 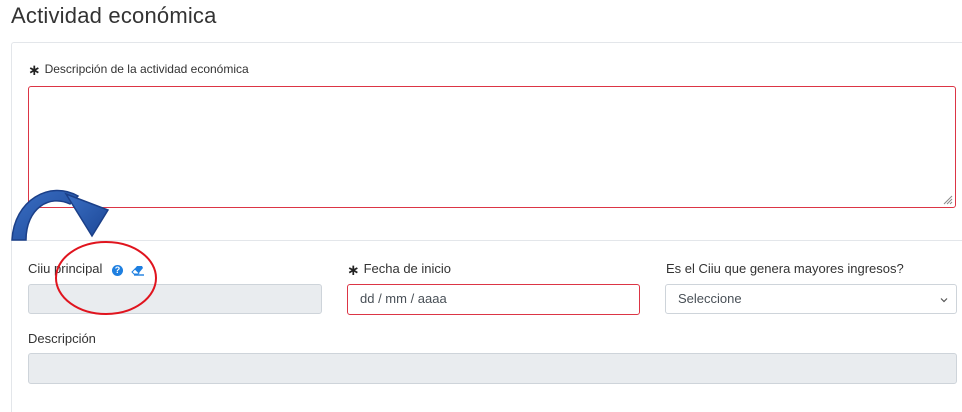 I want to click on chevron-down-icon, so click(x=944, y=300).